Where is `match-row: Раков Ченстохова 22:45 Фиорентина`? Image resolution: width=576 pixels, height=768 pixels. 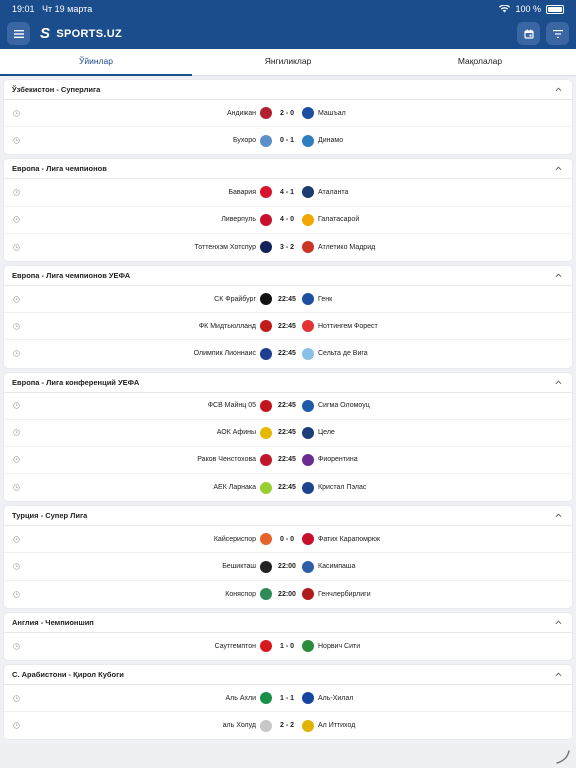 match-row: Раков Ченстохова 22:45 Фиорентина is located at coordinates (288, 461).